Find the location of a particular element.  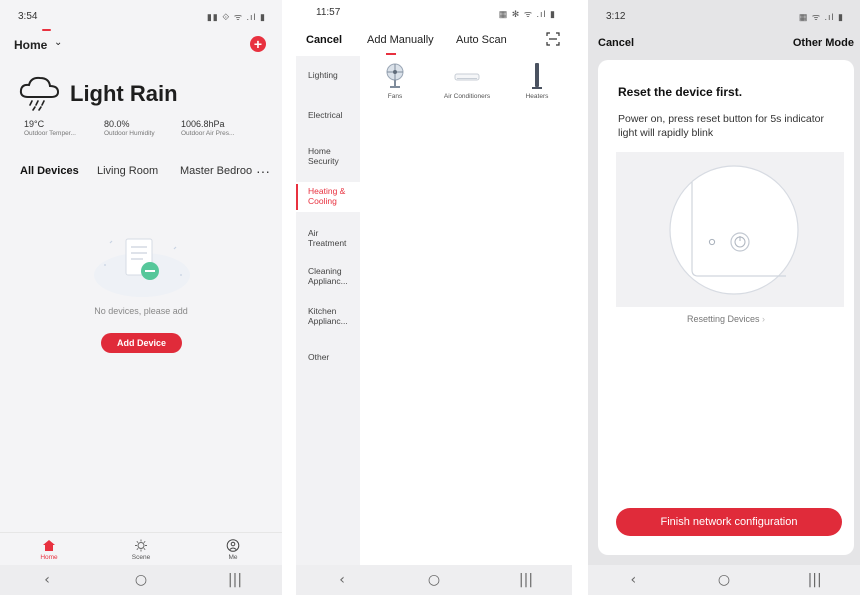

device-heaters: Heaters is located at coordinates (537, 81).